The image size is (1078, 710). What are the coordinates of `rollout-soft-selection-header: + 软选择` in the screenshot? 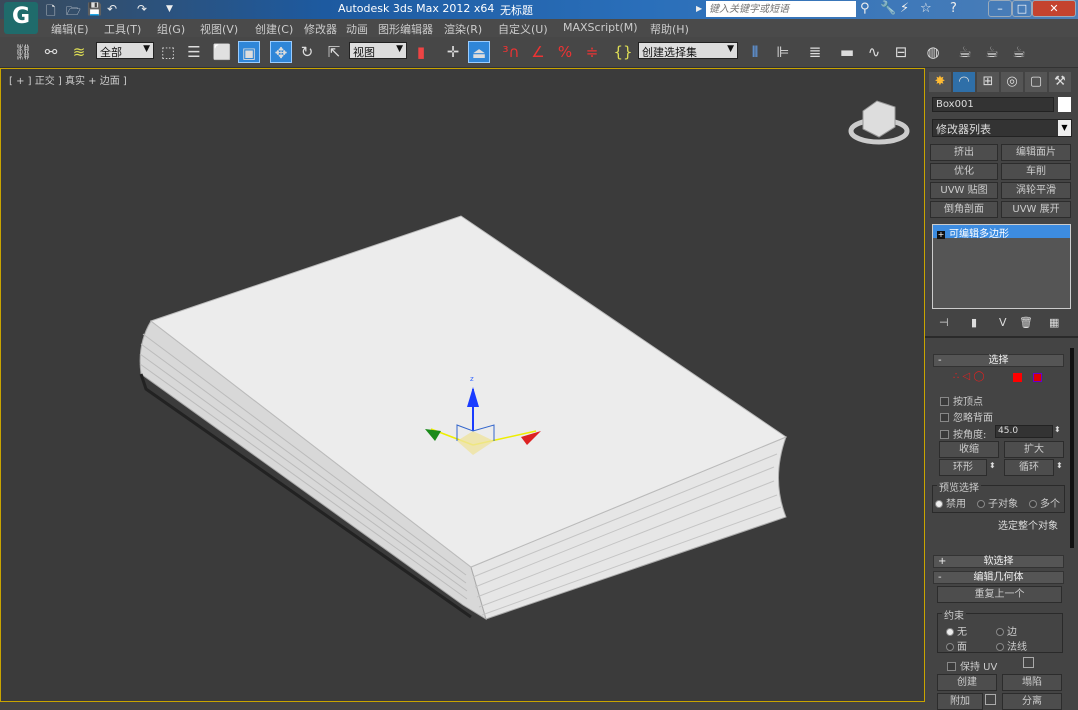 It's located at (998, 561).